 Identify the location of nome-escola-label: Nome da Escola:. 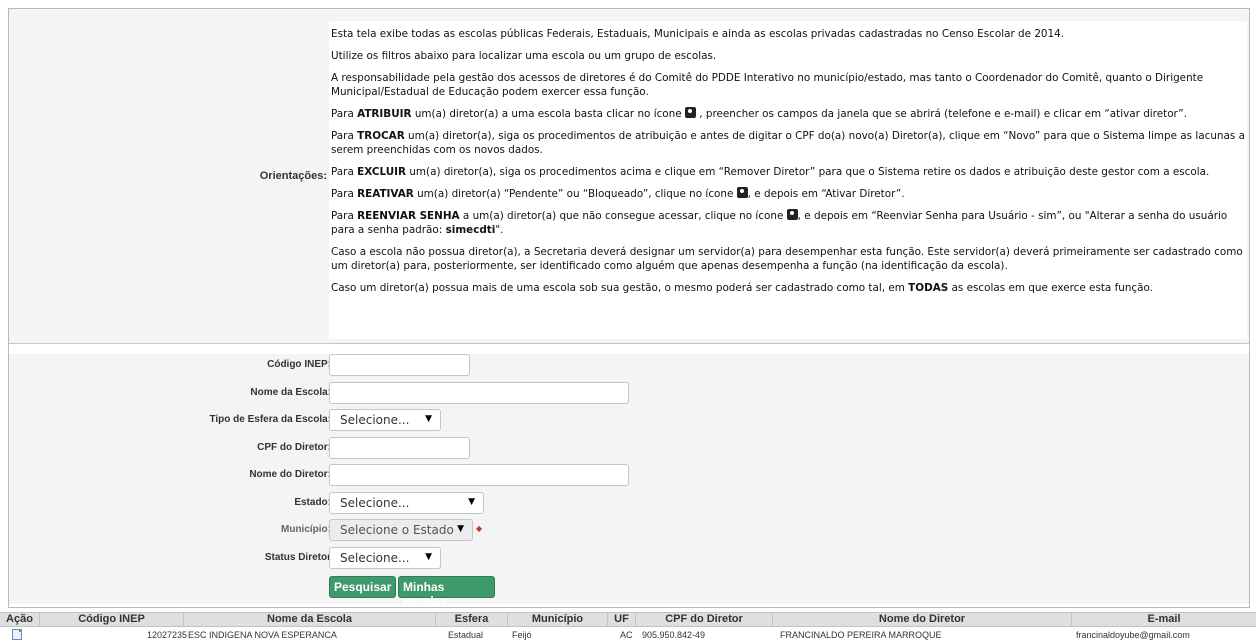
(290, 392).